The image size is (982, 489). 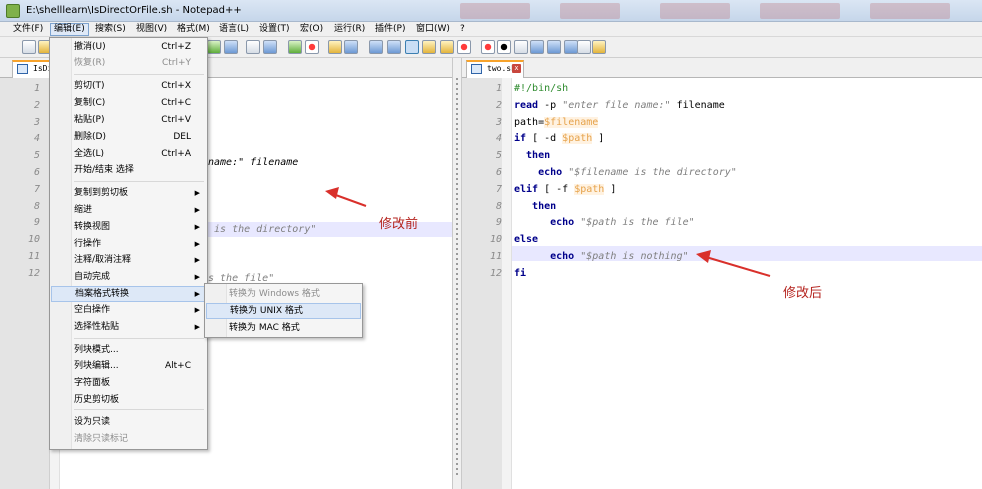 I want to click on splitter-grip, so click(x=457, y=278).